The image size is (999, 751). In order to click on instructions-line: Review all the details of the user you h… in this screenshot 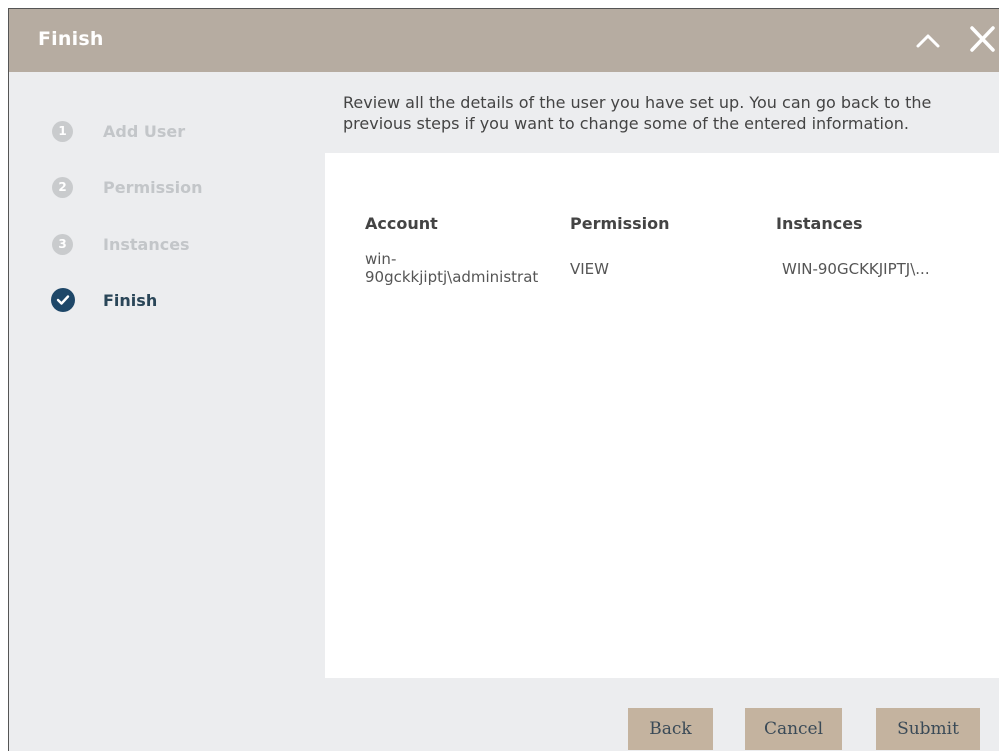, I will do `click(637, 102)`.